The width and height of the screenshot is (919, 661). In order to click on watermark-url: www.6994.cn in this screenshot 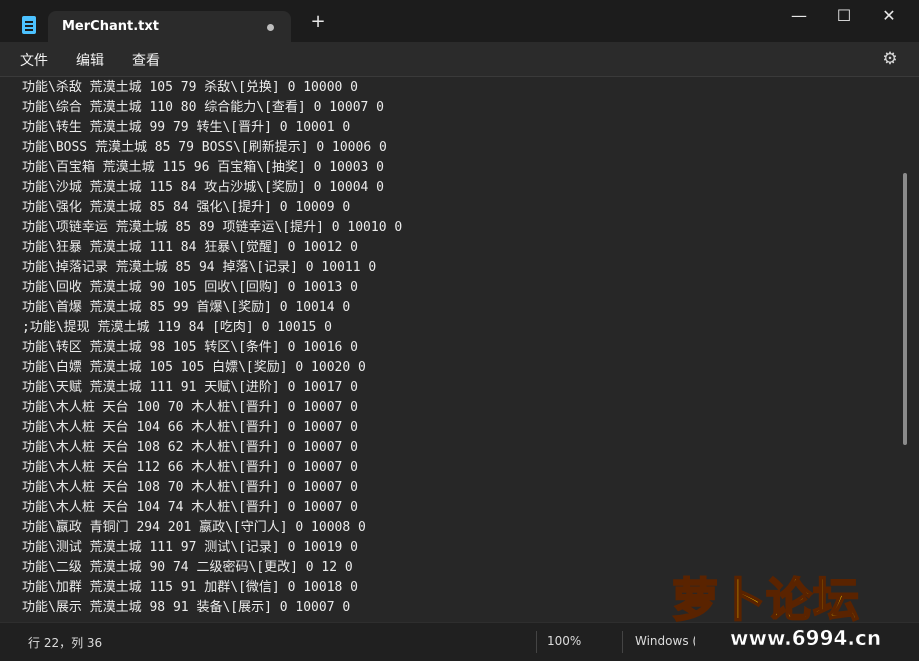, I will do `click(806, 638)`.